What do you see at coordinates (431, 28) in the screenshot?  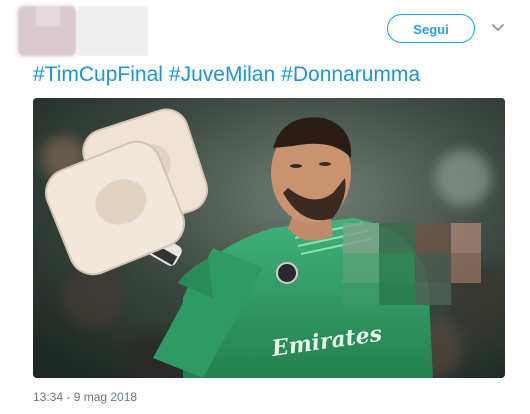 I see `follow-button: Segui` at bounding box center [431, 28].